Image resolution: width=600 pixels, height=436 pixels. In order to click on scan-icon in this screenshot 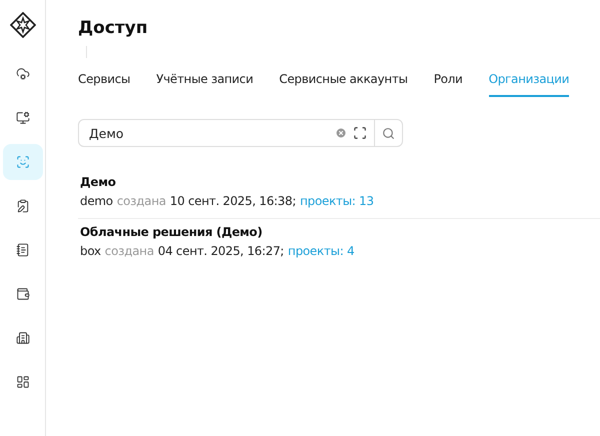, I will do `click(360, 133)`.